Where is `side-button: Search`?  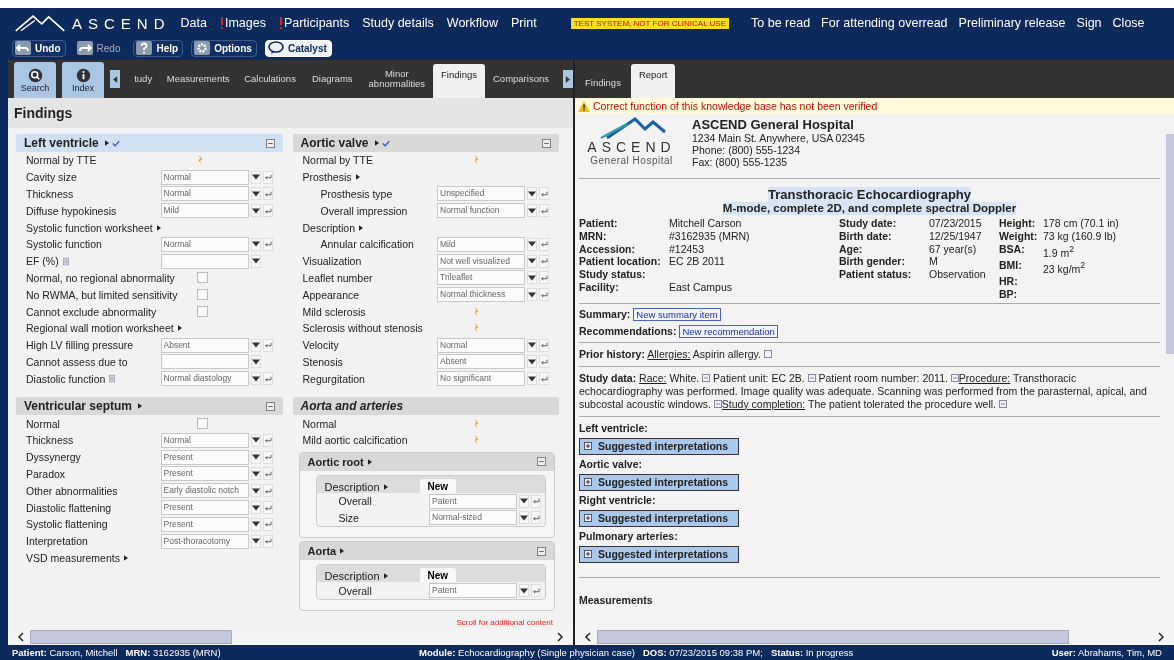 side-button: Search is located at coordinates (35, 80).